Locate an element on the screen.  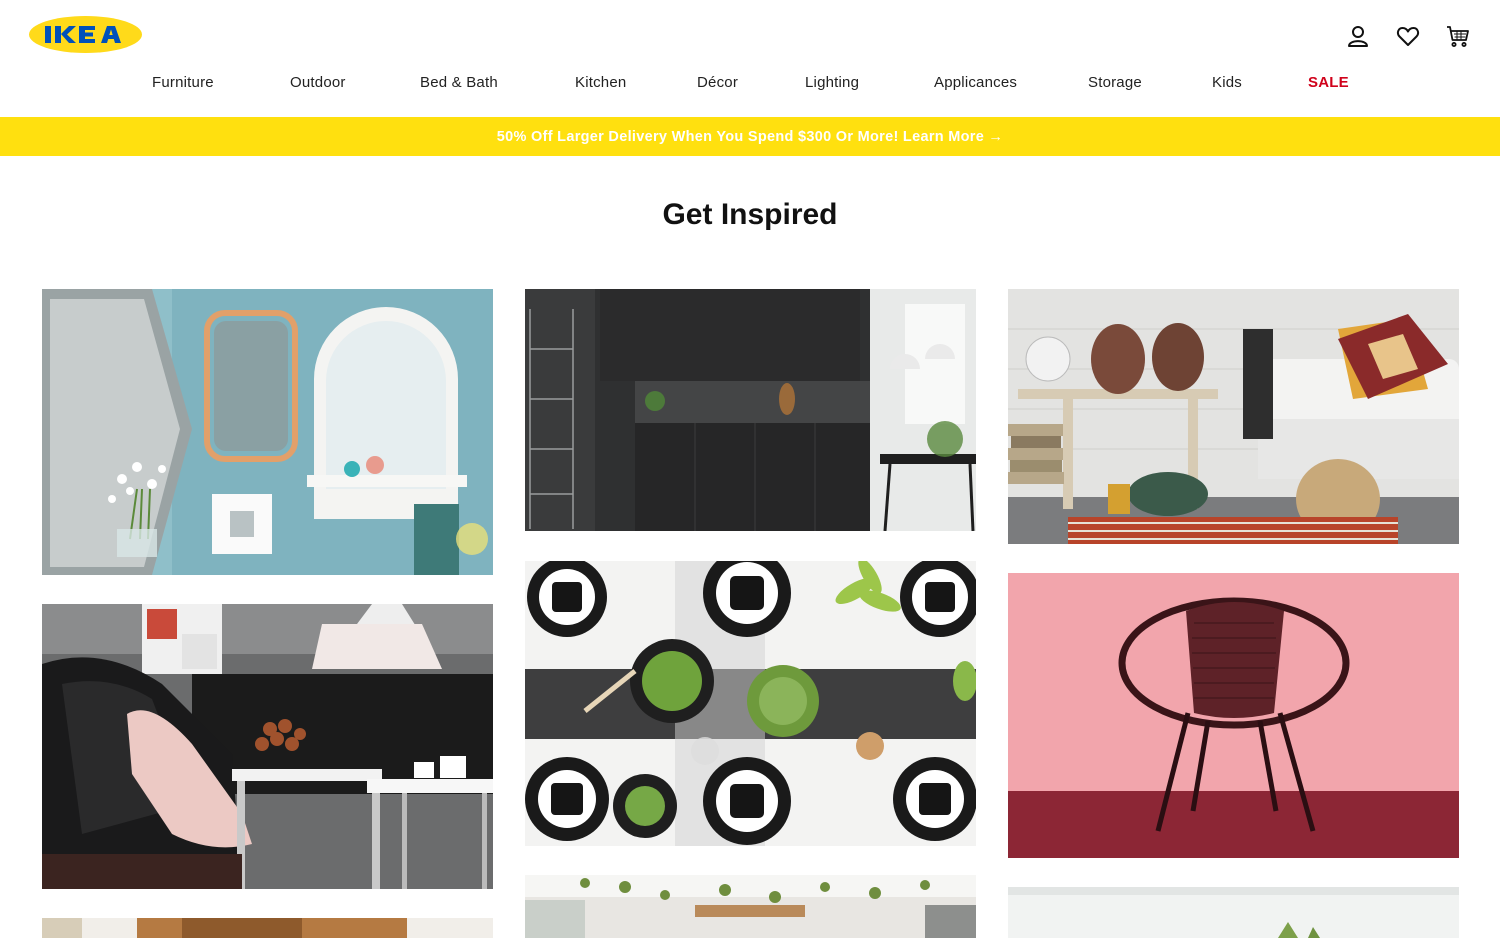
inspiration-tile-mirrors is located at coordinates (267, 432).